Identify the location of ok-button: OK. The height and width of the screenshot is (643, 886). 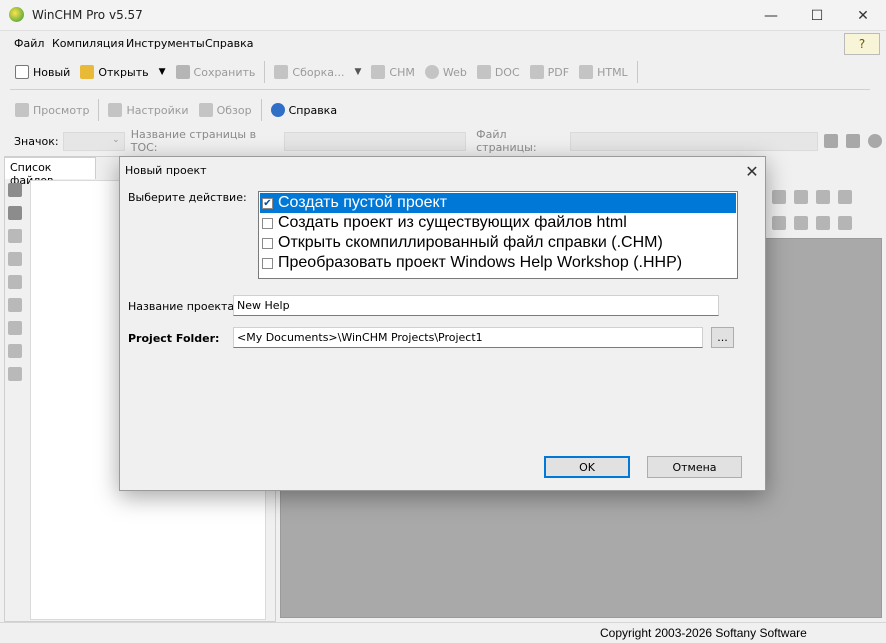
(587, 467).